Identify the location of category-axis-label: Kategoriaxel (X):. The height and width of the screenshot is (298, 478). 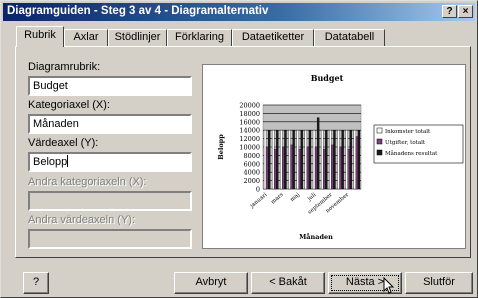
(69, 105).